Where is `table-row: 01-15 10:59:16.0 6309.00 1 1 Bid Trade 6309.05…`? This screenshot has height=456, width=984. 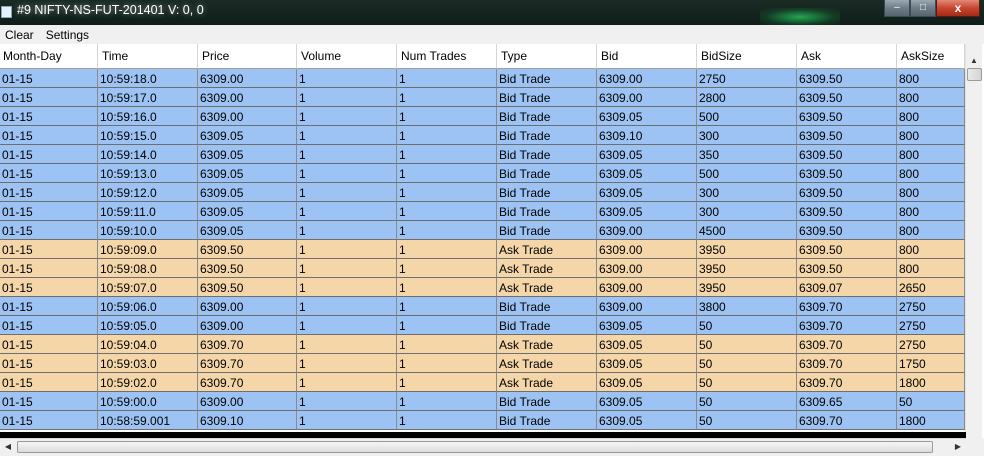
table-row: 01-15 10:59:16.0 6309.00 1 1 Bid Trade 6309.05… is located at coordinates (482, 116).